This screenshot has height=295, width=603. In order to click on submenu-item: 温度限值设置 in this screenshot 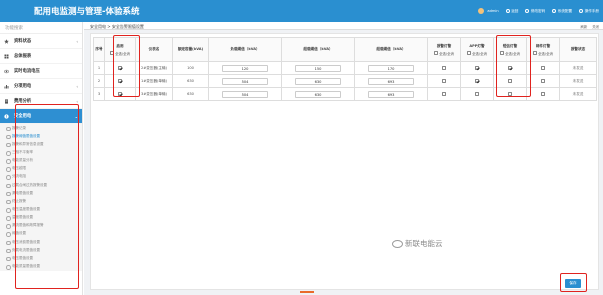, I will do `click(41, 218)`.